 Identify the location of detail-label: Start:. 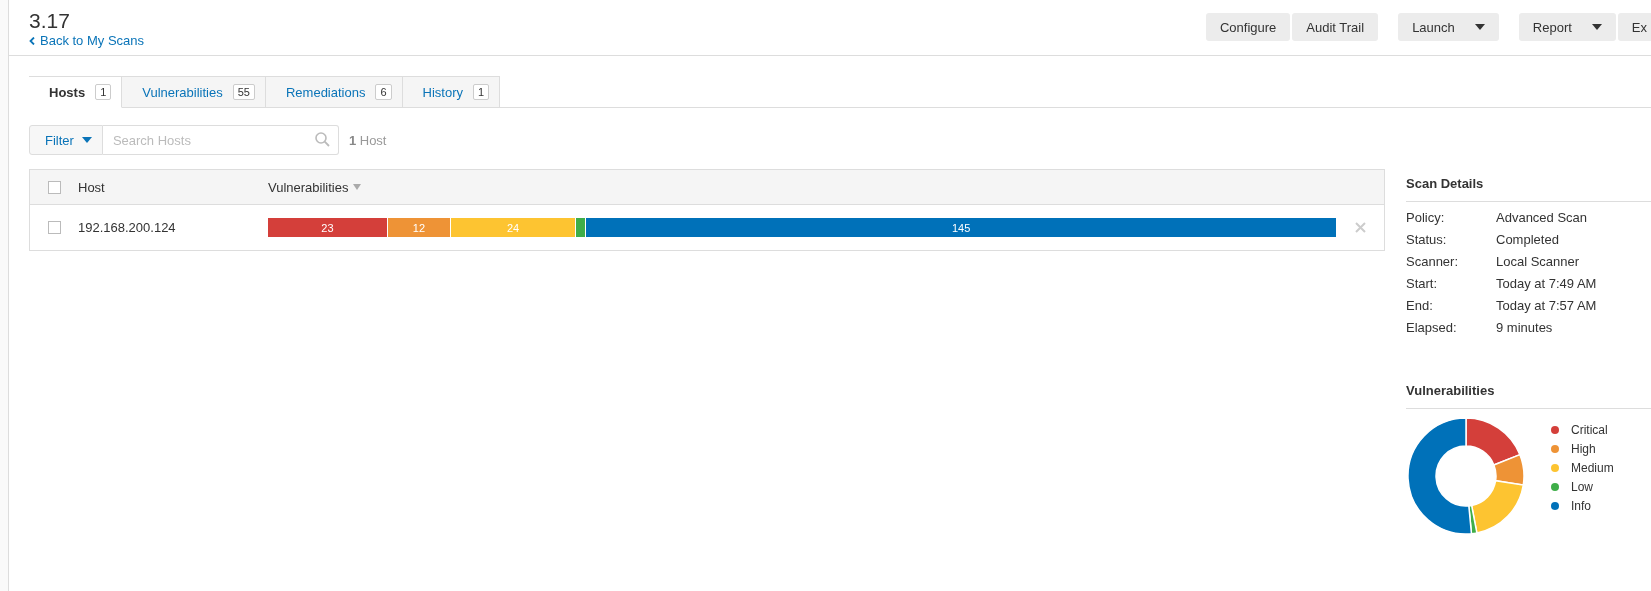
(1422, 284).